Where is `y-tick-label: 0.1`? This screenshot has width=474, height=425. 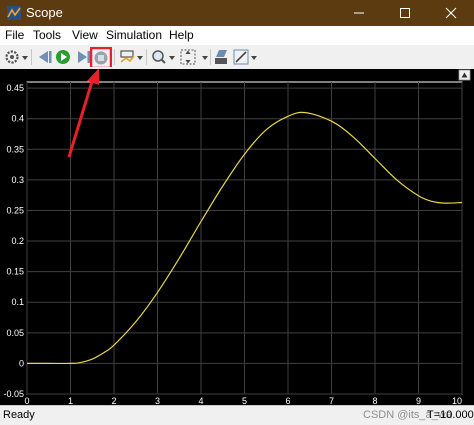 y-tick-label: 0.1 is located at coordinates (17, 302).